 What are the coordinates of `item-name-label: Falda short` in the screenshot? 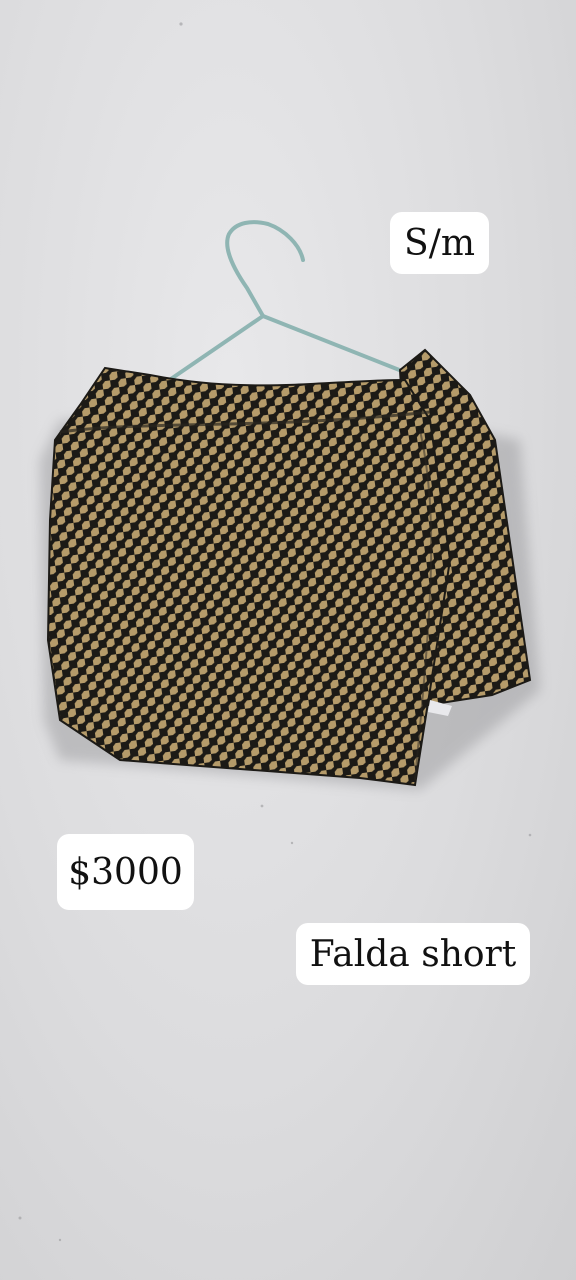 It's located at (413, 954).